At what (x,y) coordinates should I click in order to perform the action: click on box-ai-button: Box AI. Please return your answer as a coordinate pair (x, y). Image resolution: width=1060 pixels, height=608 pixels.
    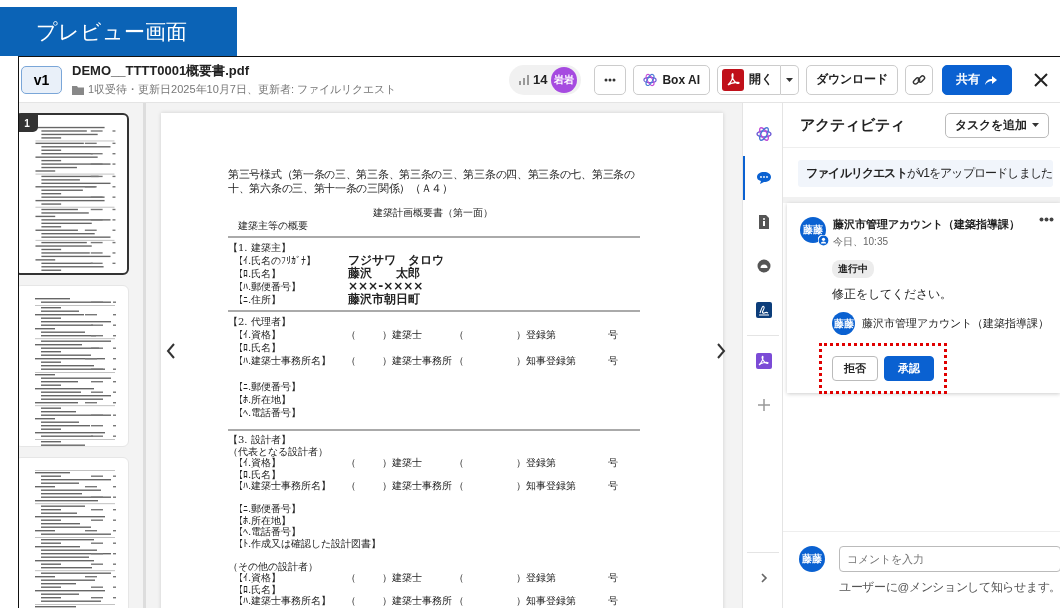
    Looking at the image, I should click on (671, 79).